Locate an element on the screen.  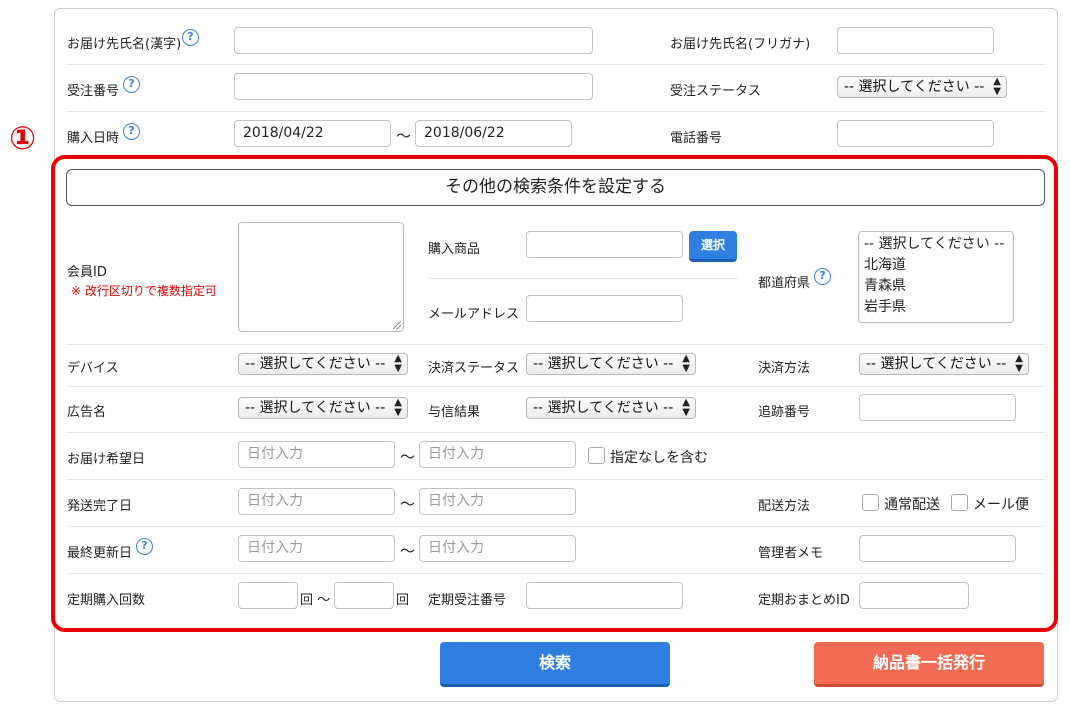
payment-method-select: -- 選択してください -- ▲ ▼ is located at coordinates (944, 364).